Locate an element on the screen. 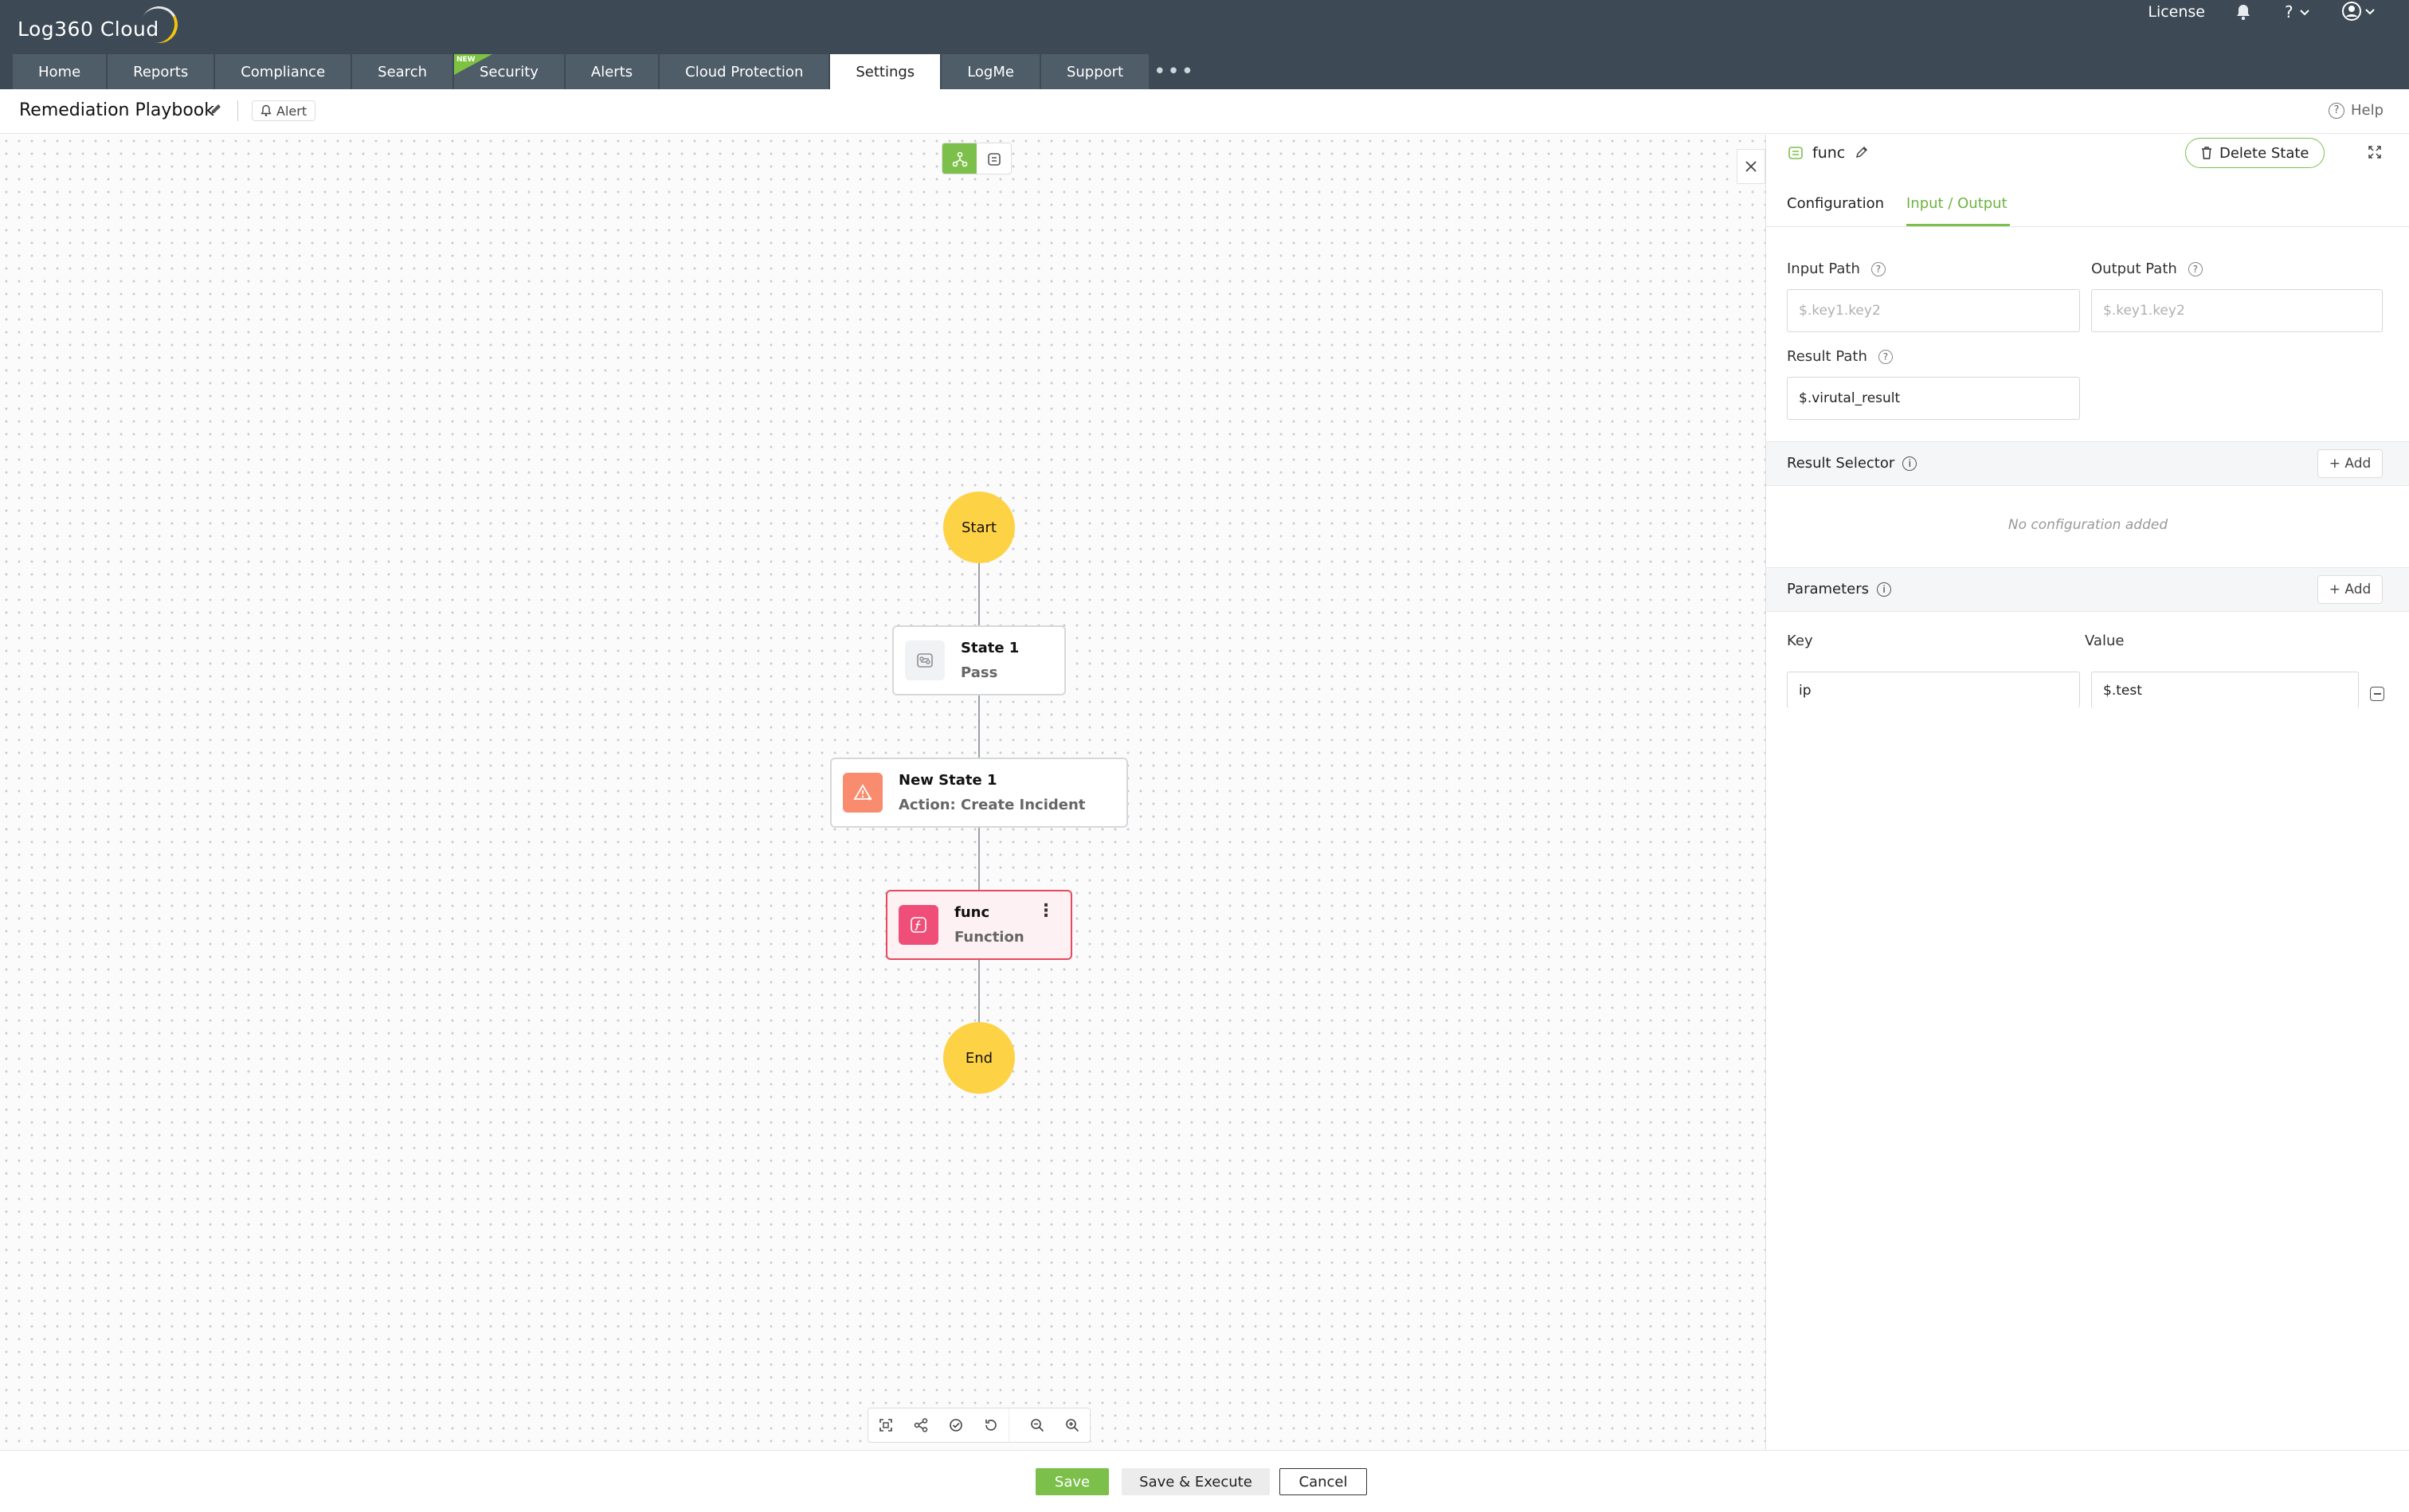 This screenshot has width=2409, height=1512. input-path-label-text: Input Path is located at coordinates (1823, 268).